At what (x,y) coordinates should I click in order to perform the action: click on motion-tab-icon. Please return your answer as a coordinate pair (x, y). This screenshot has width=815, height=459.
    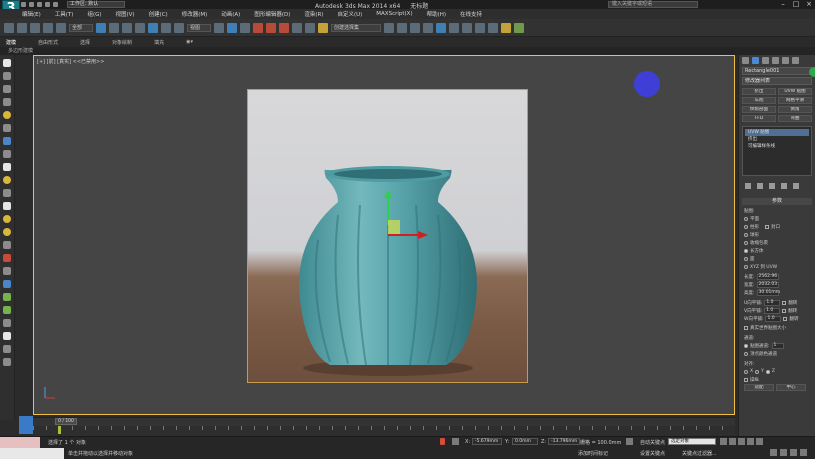
    Looking at the image, I should click on (775, 60).